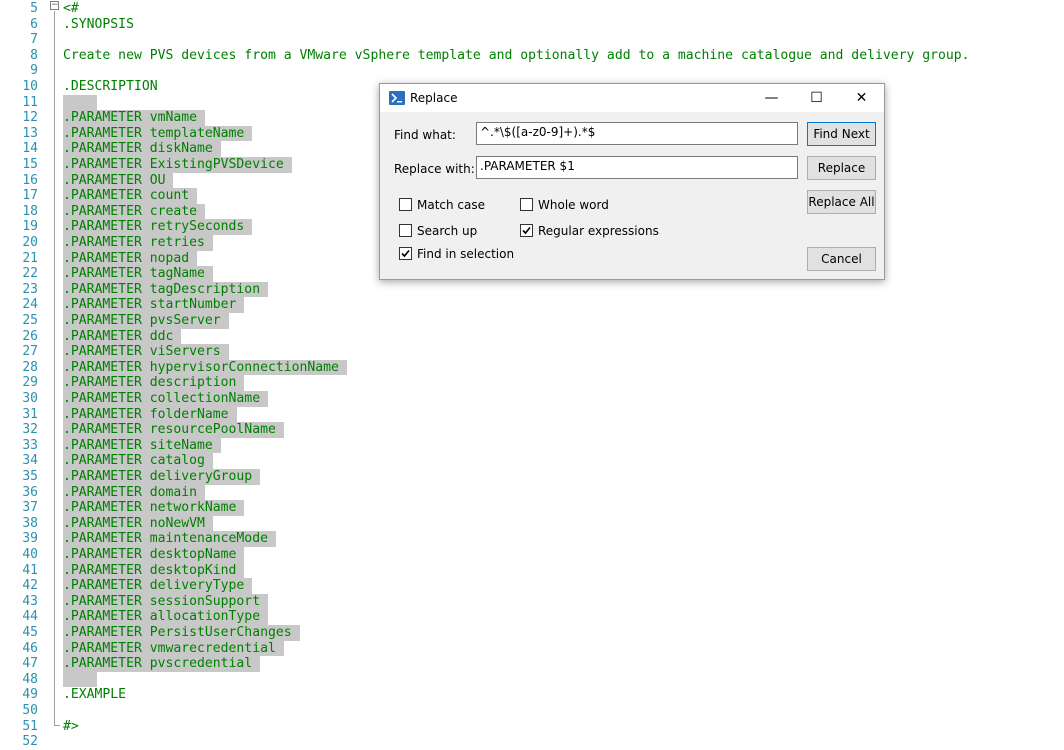 The image size is (1064, 750). Describe the element at coordinates (173, 648) in the screenshot. I see `code-line: .PARAMETER vmwarecredential` at that location.